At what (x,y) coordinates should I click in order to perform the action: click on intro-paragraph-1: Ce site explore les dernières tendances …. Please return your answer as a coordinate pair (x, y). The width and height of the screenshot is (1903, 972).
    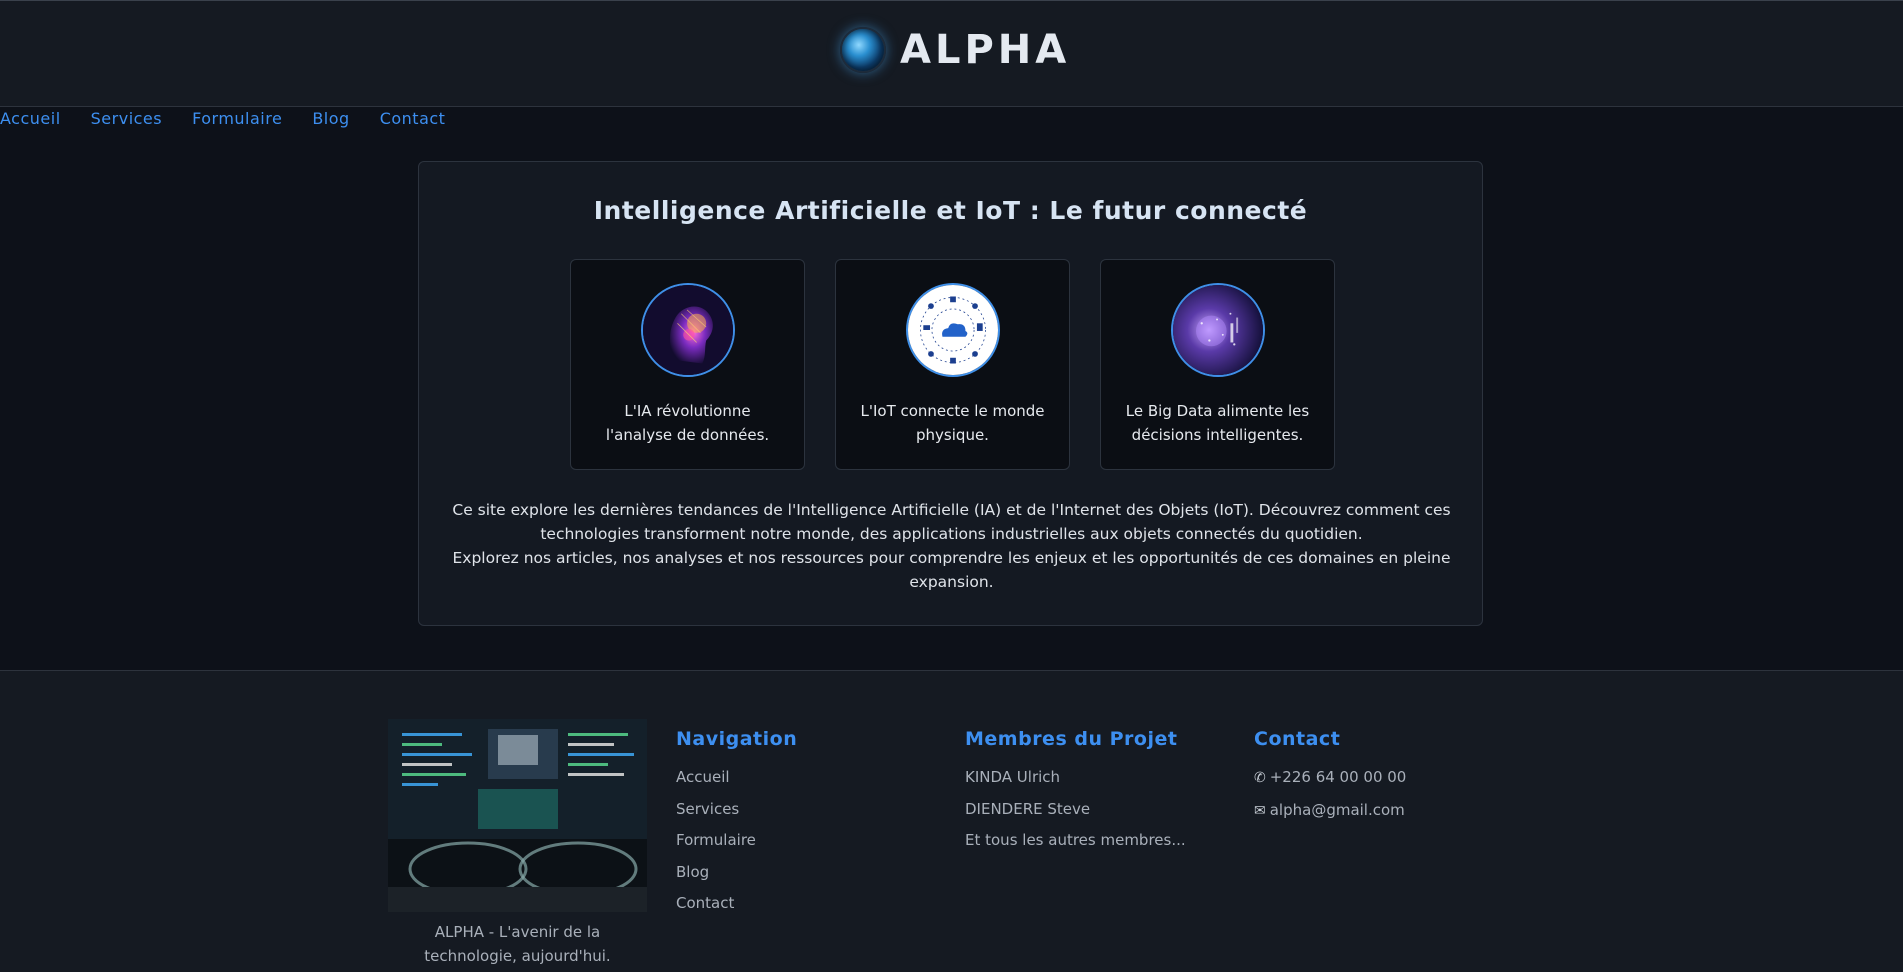
    Looking at the image, I should click on (951, 522).